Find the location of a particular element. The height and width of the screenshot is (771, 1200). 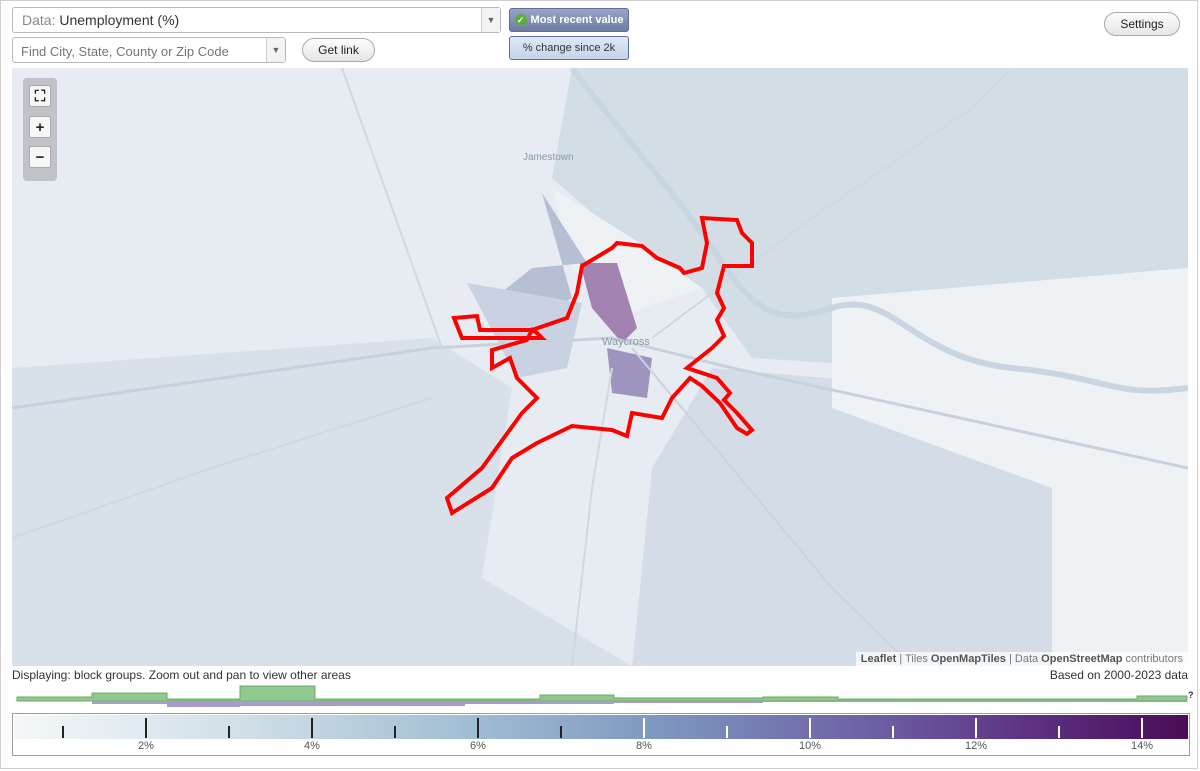

legend-tick-label: 6% is located at coordinates (478, 746).